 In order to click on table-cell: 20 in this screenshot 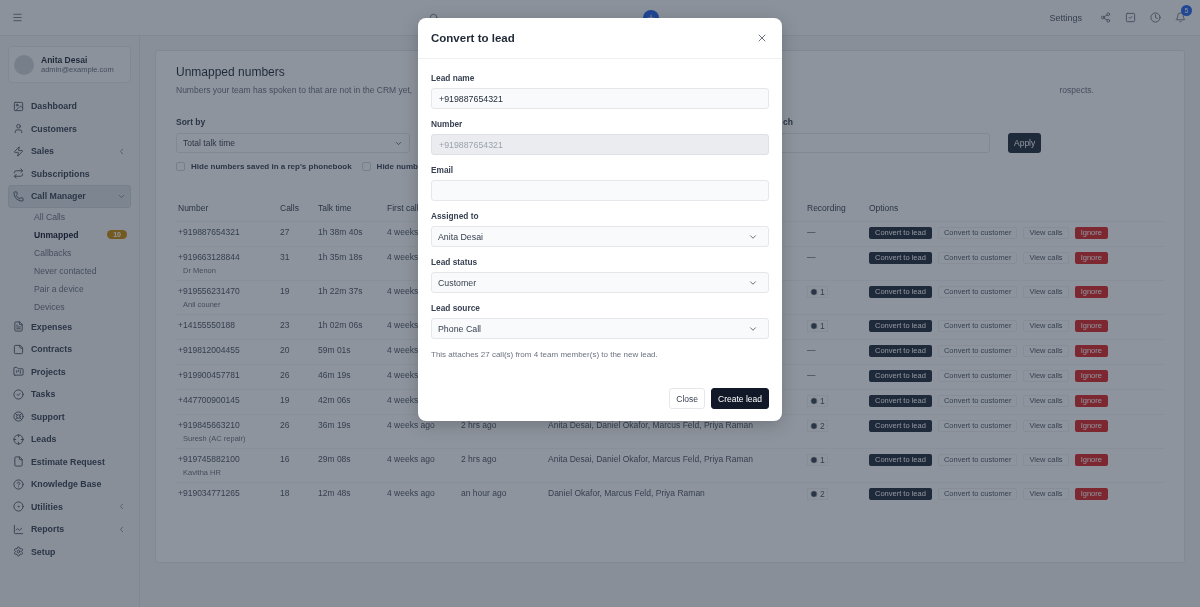, I will do `click(285, 349)`.